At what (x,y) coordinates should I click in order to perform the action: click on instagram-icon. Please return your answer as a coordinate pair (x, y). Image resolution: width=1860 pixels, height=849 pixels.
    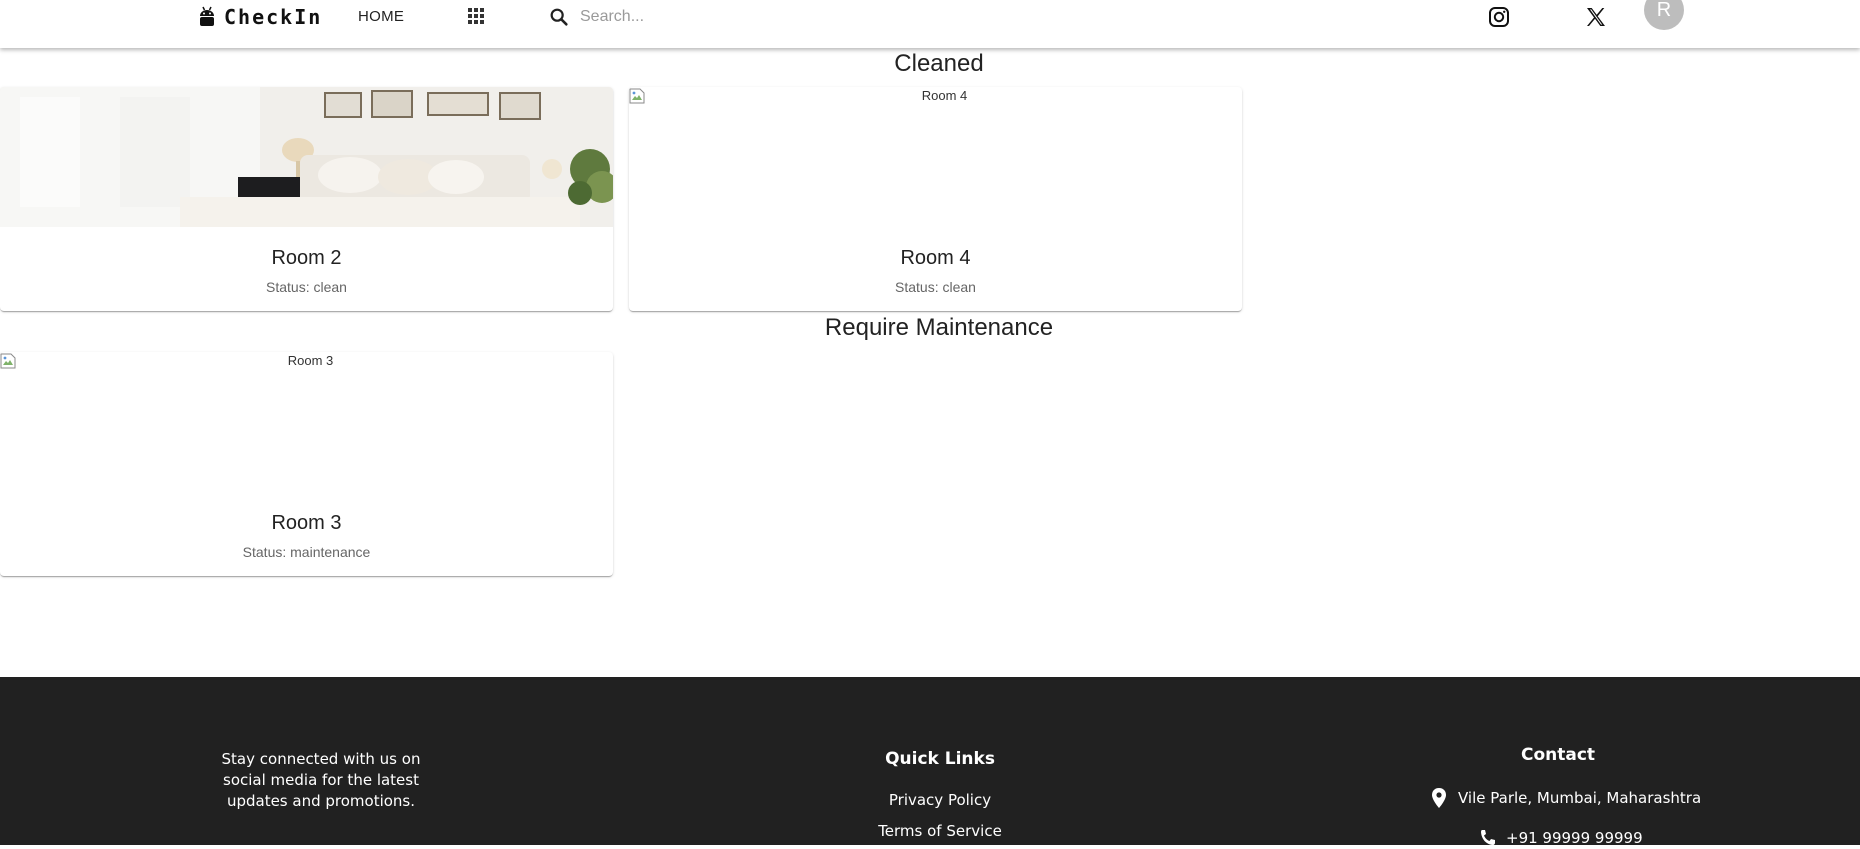
    Looking at the image, I should click on (1499, 17).